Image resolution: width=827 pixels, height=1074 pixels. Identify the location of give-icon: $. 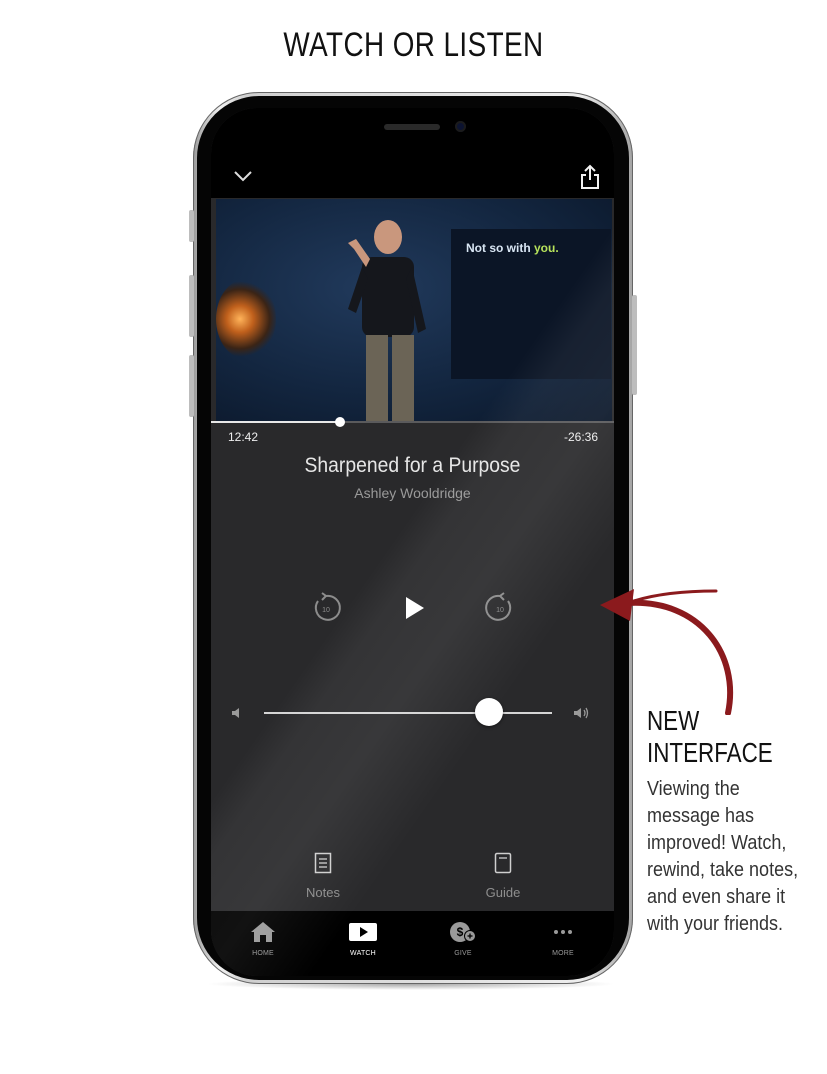
(463, 932).